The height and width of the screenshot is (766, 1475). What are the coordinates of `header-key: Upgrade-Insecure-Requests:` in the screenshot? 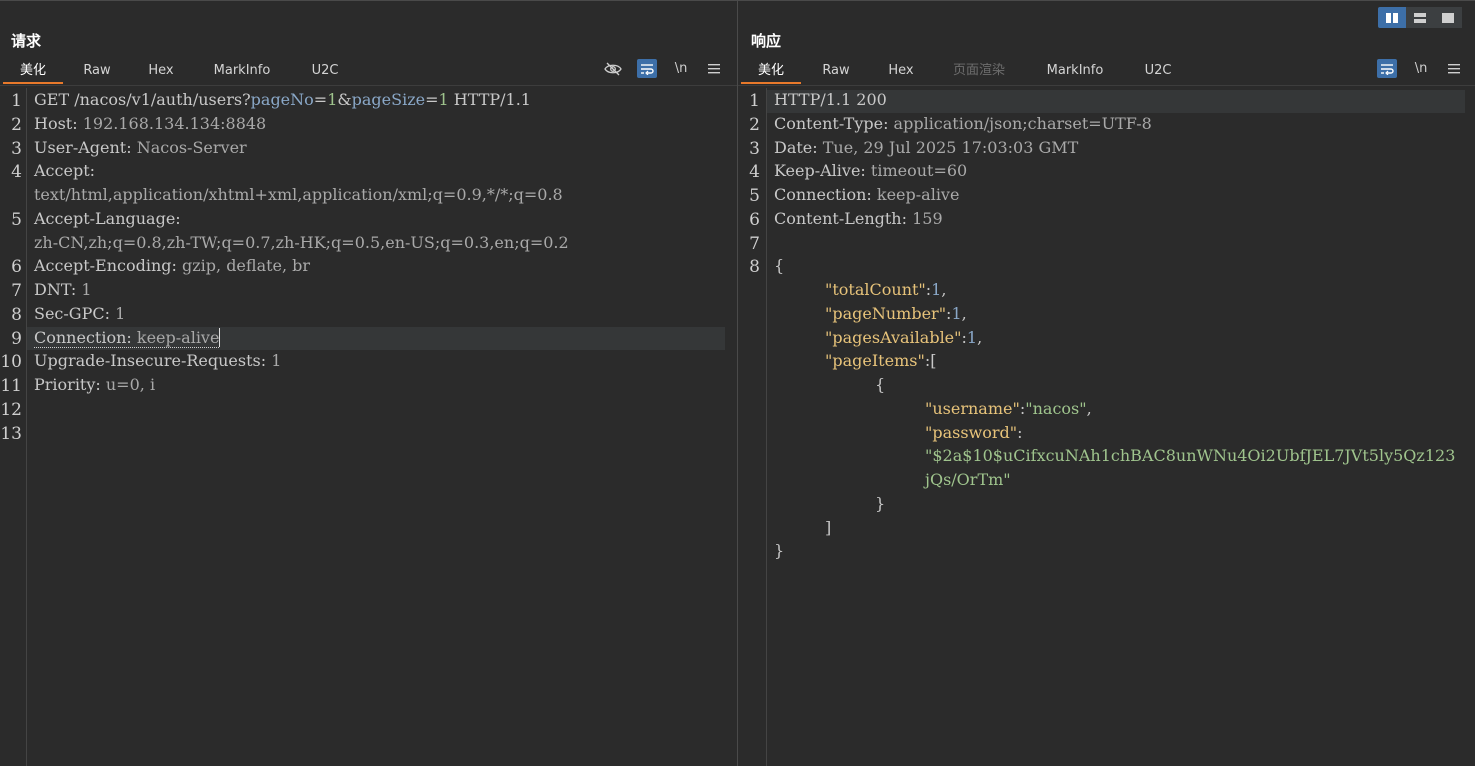 It's located at (153, 360).